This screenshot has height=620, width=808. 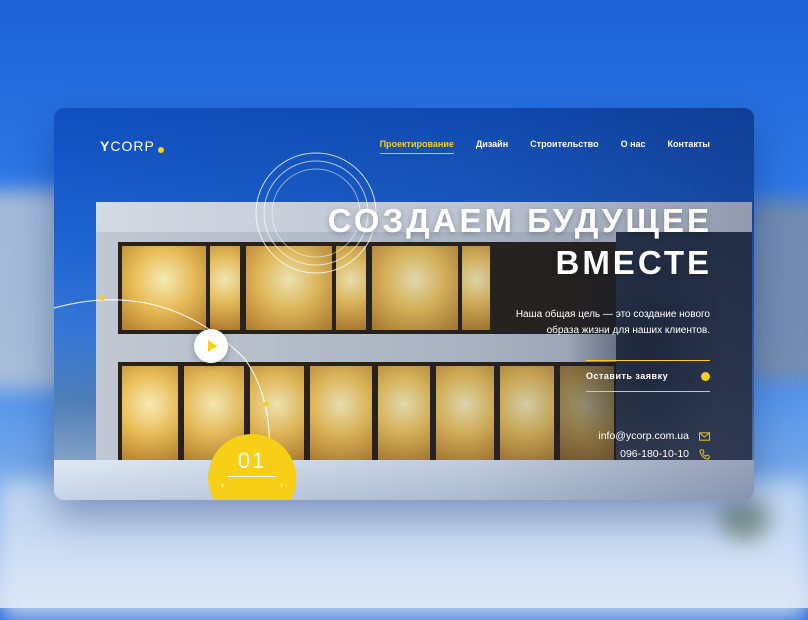 What do you see at coordinates (482, 242) in the screenshot?
I see `hero-title: Создаем будущее вместе` at bounding box center [482, 242].